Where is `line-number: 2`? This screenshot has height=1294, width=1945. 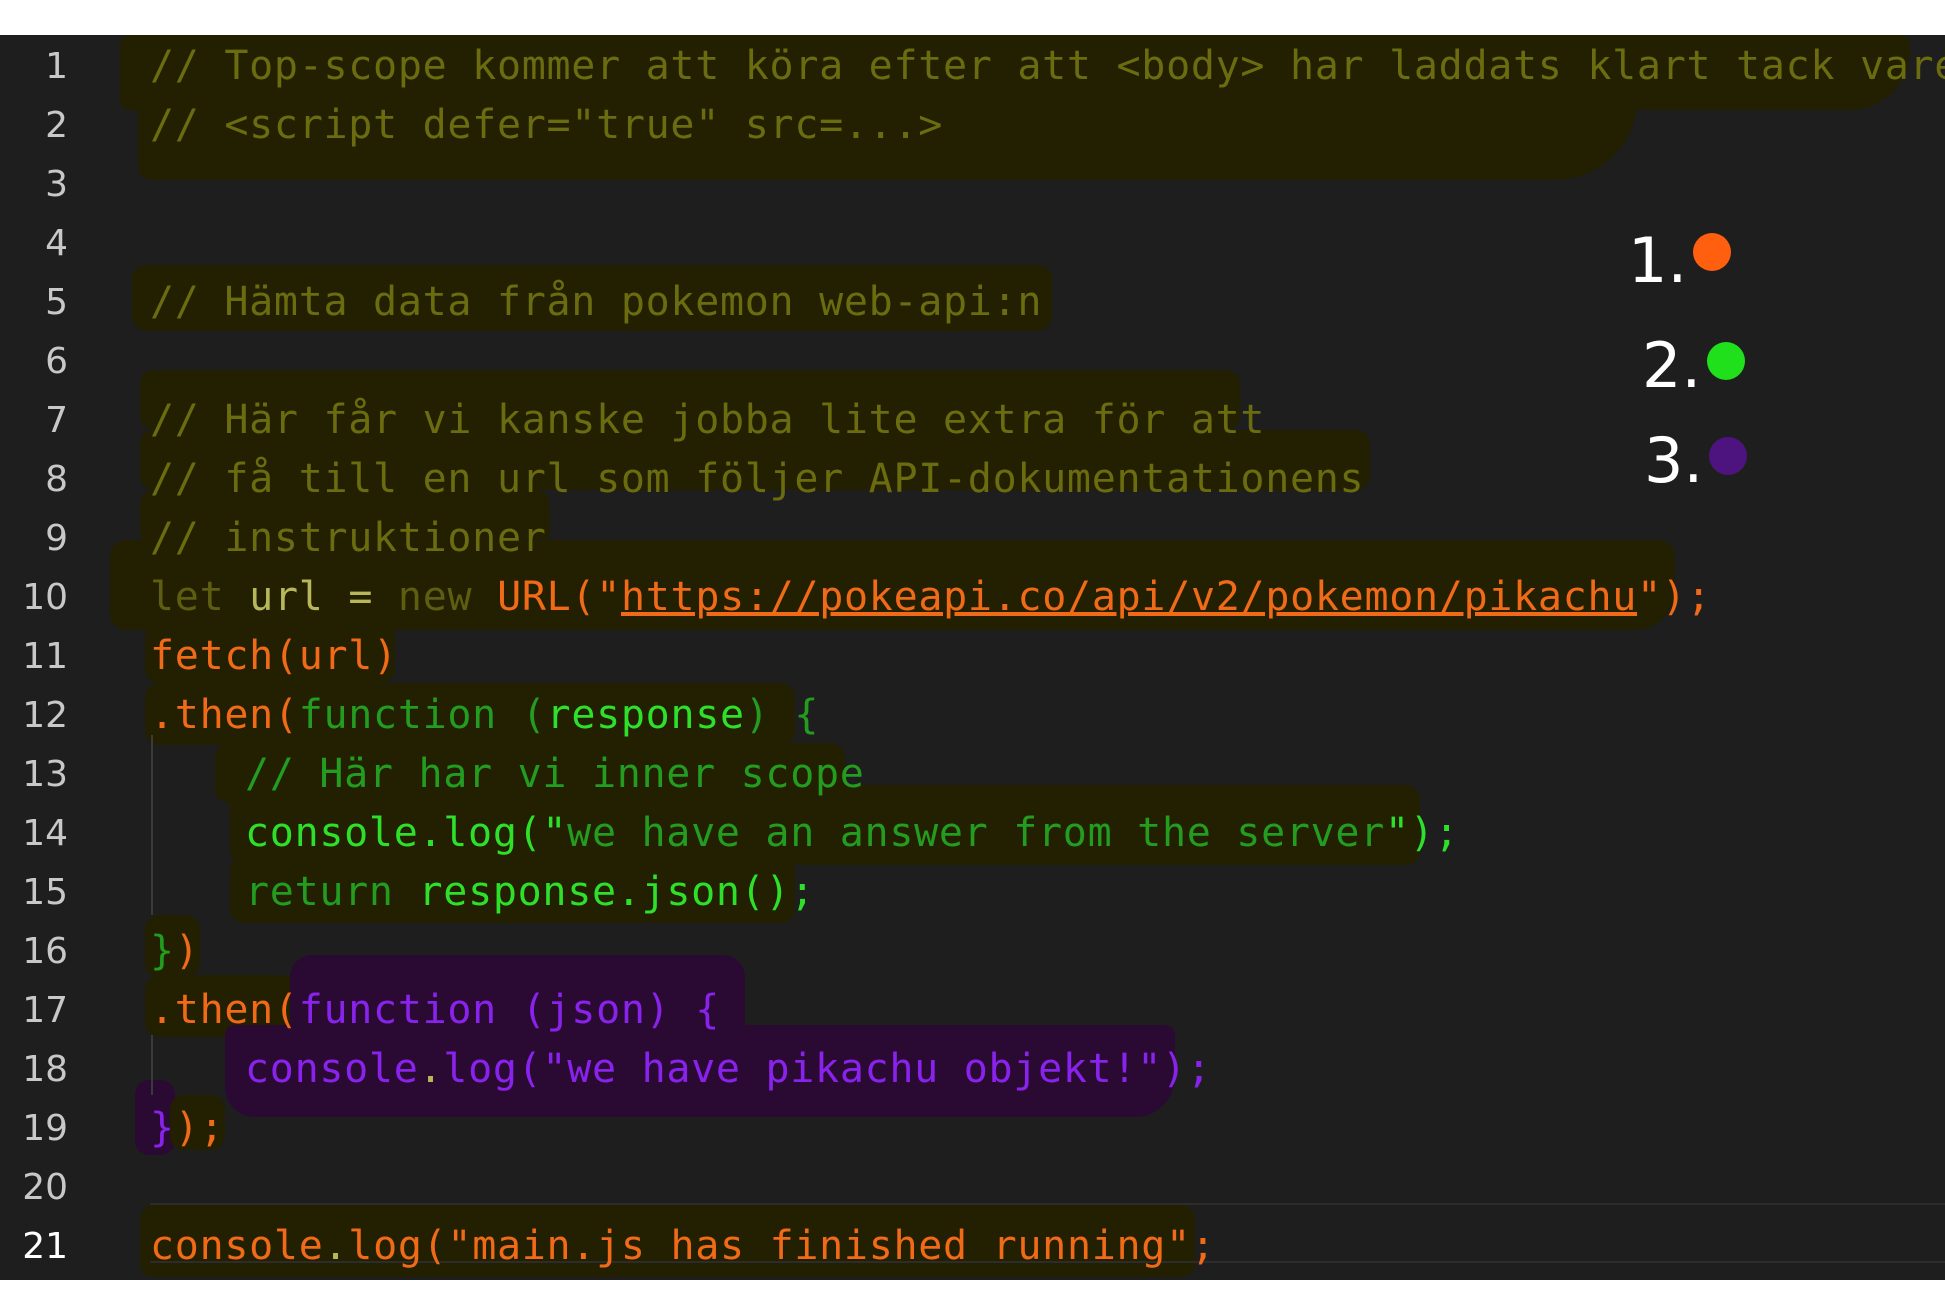
line-number: 2 is located at coordinates (56, 125).